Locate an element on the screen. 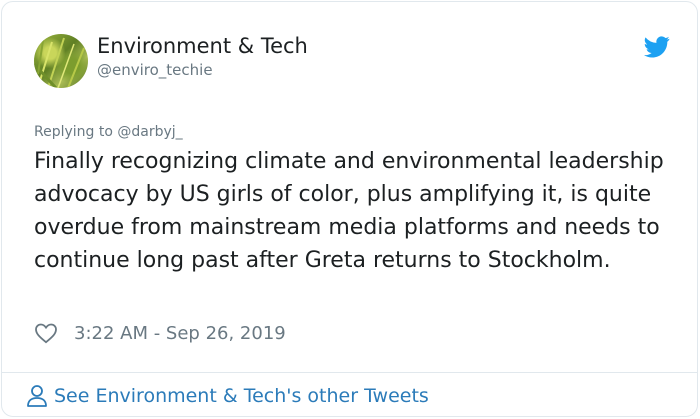 The image size is (700, 419). person-icon is located at coordinates (37, 396).